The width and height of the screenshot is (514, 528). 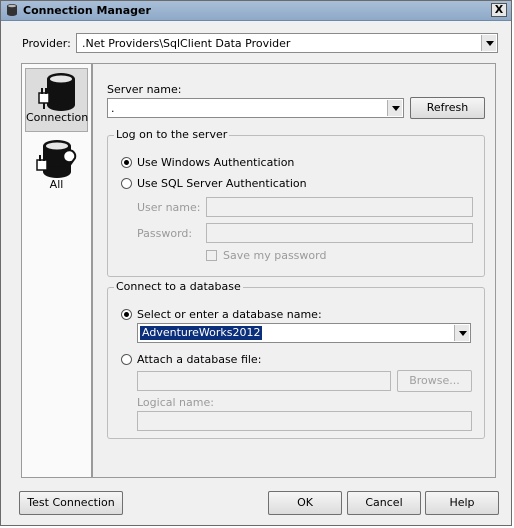 I want to click on help-button: Help, so click(x=462, y=503).